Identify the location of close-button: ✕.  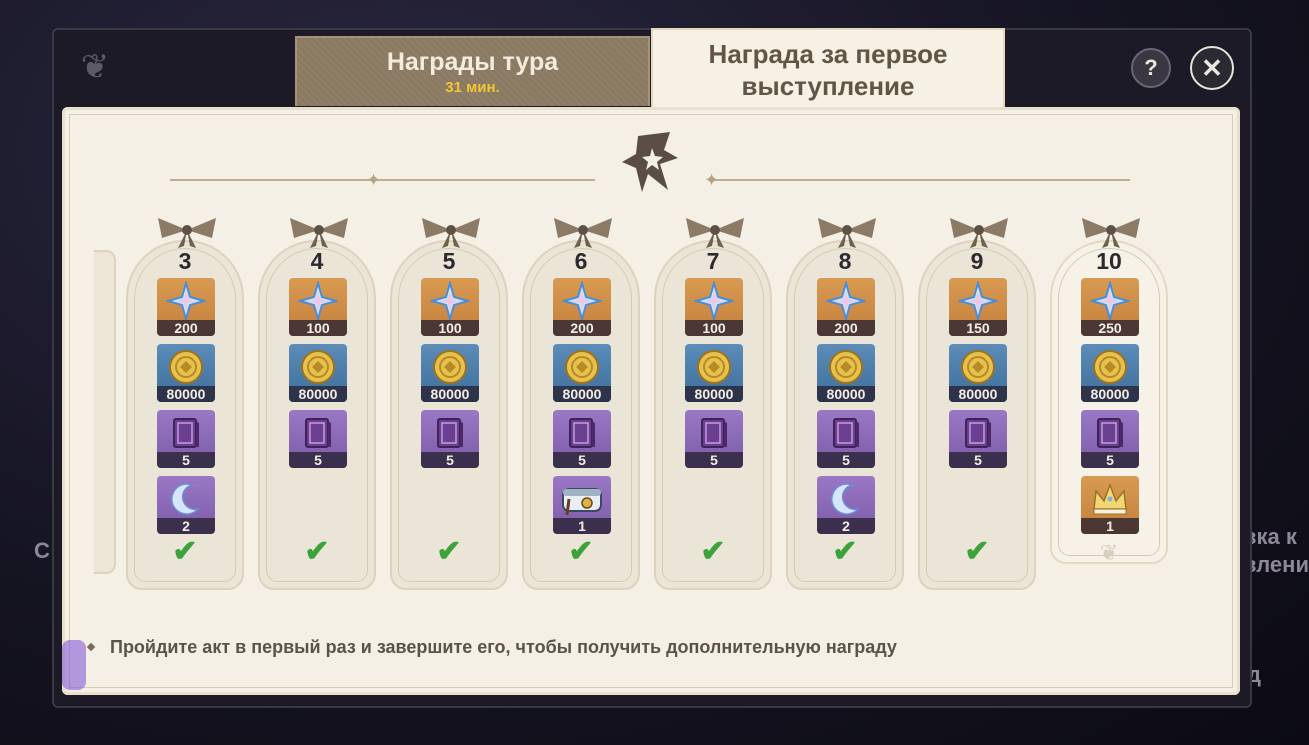
(1212, 68).